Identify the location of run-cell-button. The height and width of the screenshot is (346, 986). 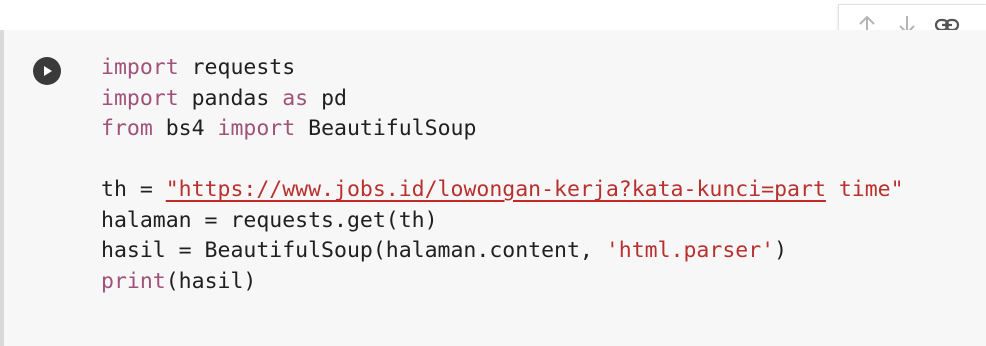
(47, 71).